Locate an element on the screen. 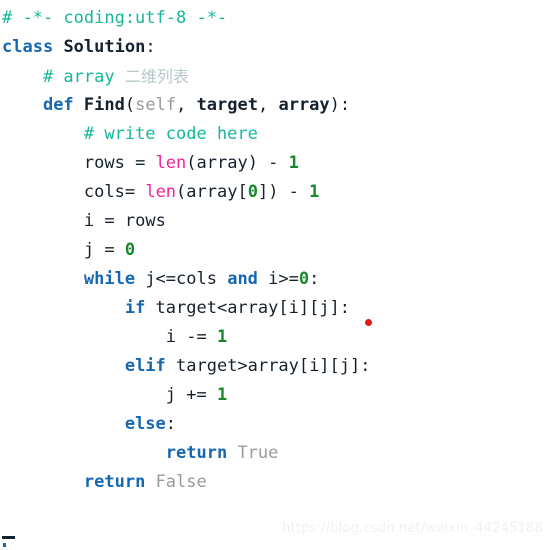  code-token: class is located at coordinates (28, 47).